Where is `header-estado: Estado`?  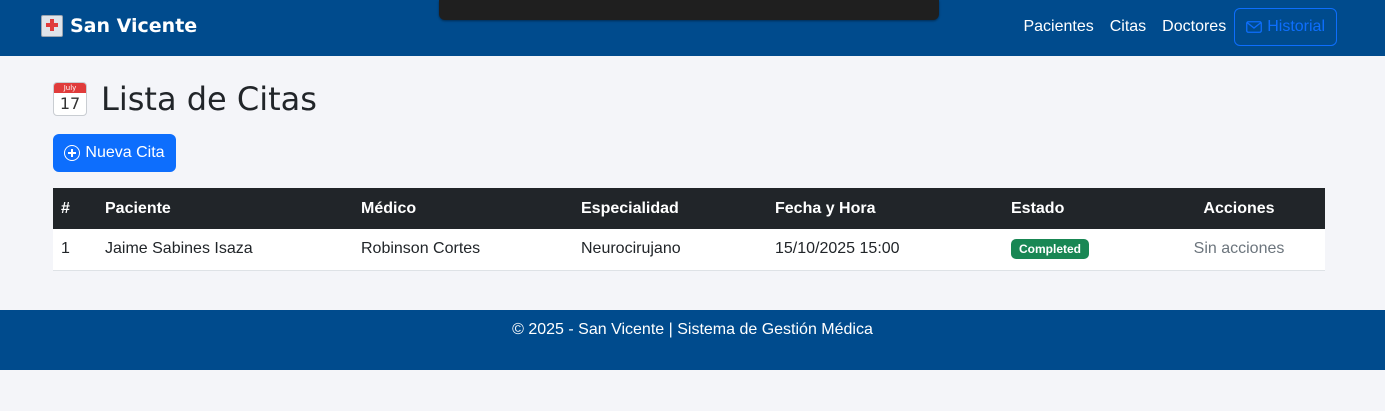
header-estado: Estado is located at coordinates (1078, 208).